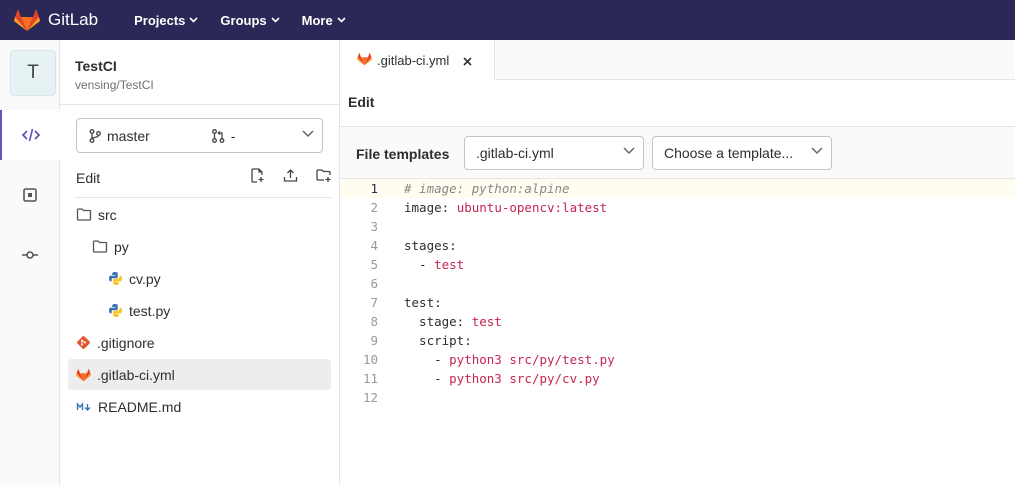 Image resolution: width=1015 pixels, height=485 pixels. What do you see at coordinates (84, 407) in the screenshot?
I see `markdown-icon` at bounding box center [84, 407].